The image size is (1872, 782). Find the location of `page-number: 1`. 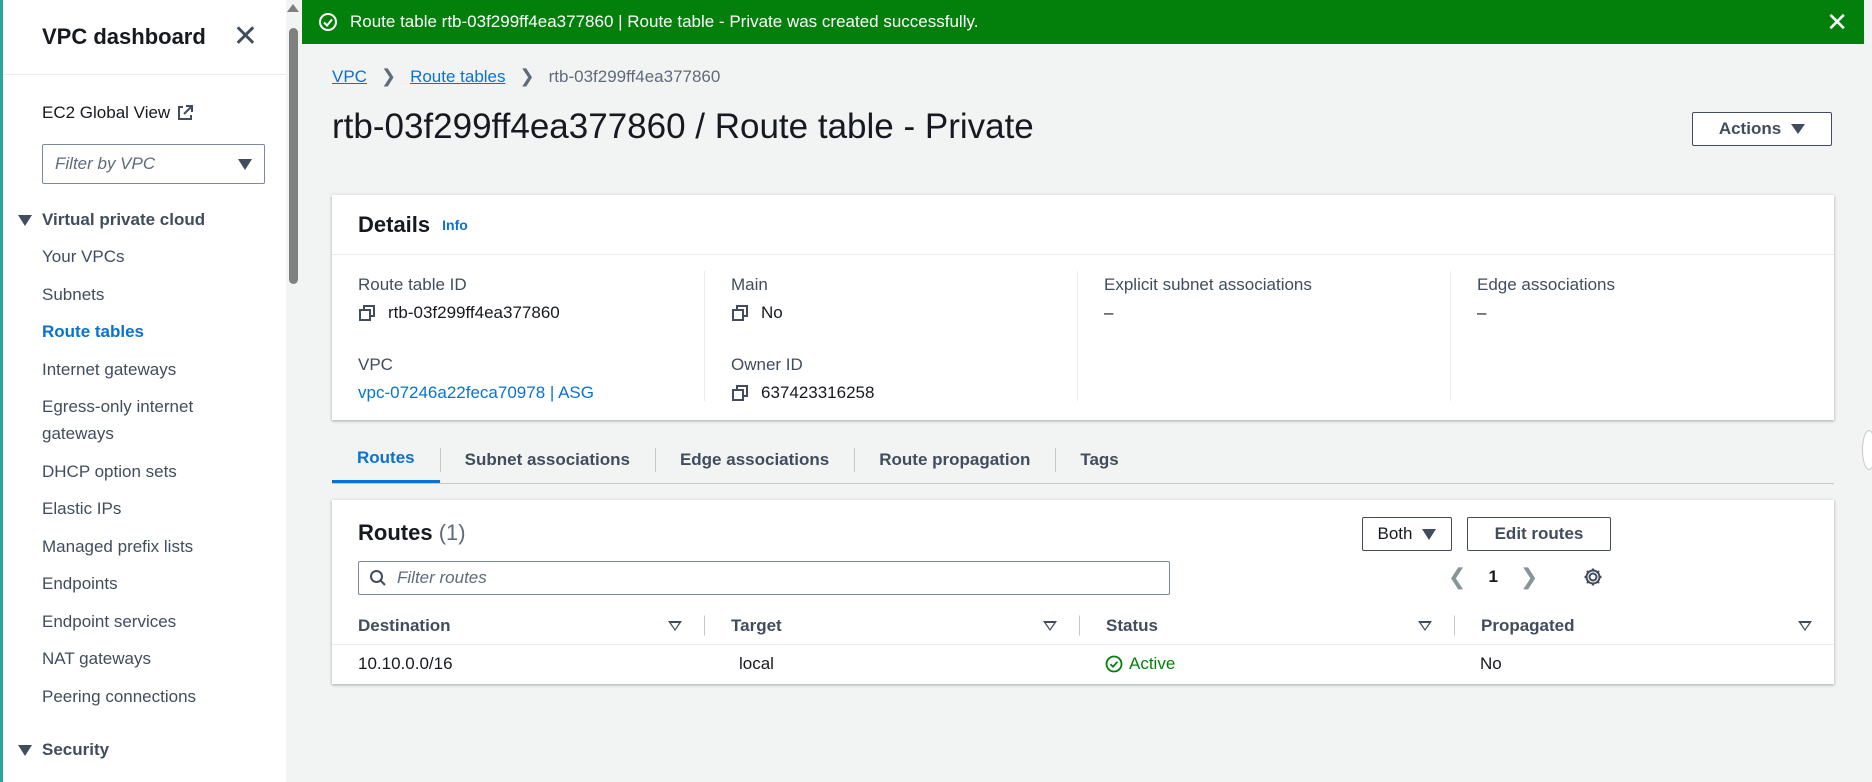

page-number: 1 is located at coordinates (1492, 577).